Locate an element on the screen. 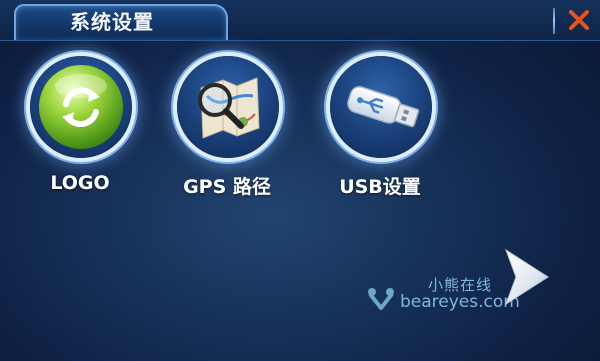  next-page-button is located at coordinates (526, 277).